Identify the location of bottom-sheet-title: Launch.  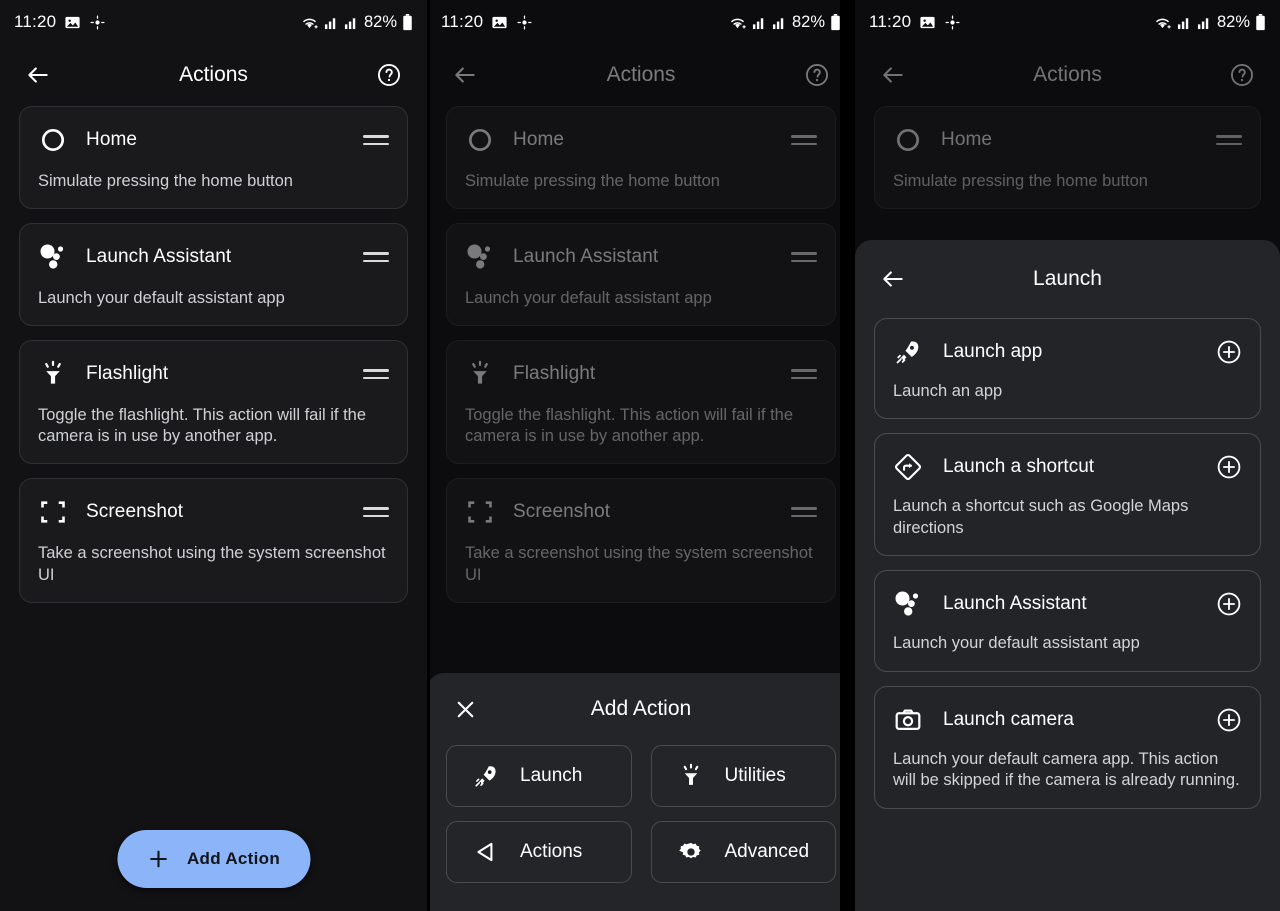
(1067, 278).